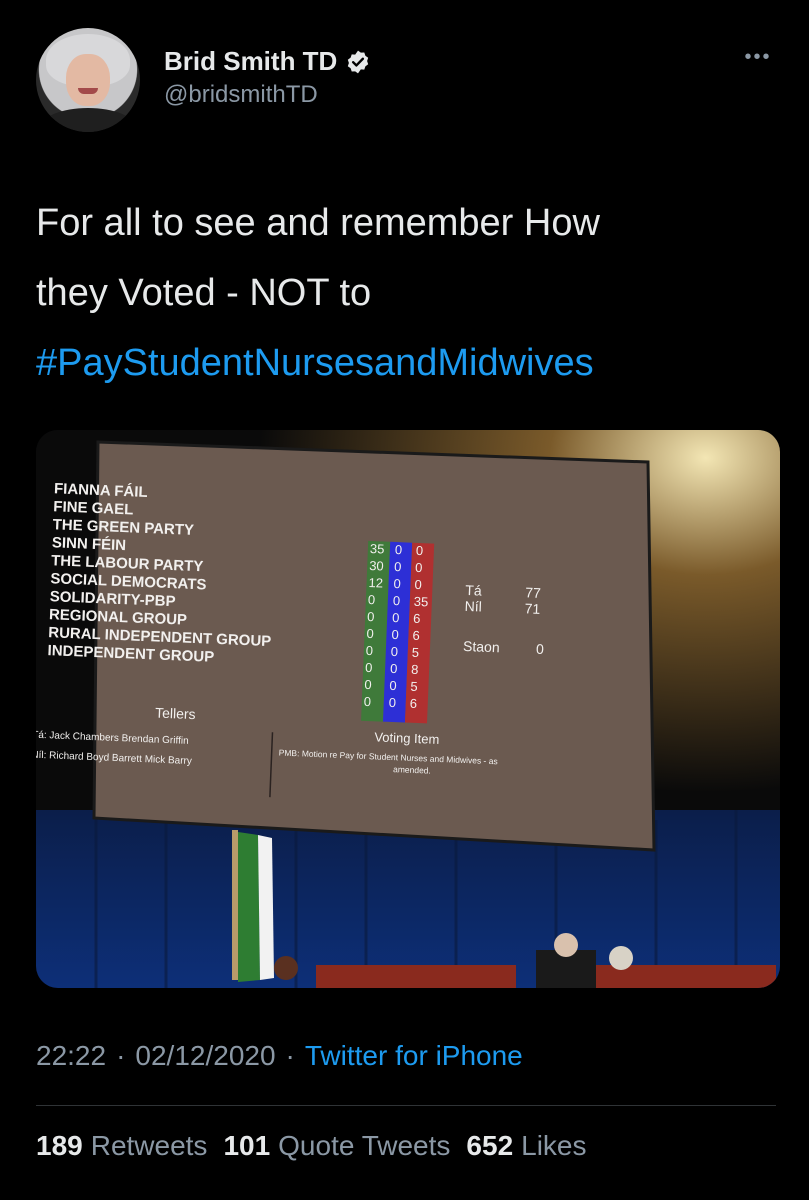 Image resolution: width=809 pixels, height=1200 pixels. Describe the element at coordinates (93, 508) in the screenshot. I see `party-name: FINE GAEL` at that location.